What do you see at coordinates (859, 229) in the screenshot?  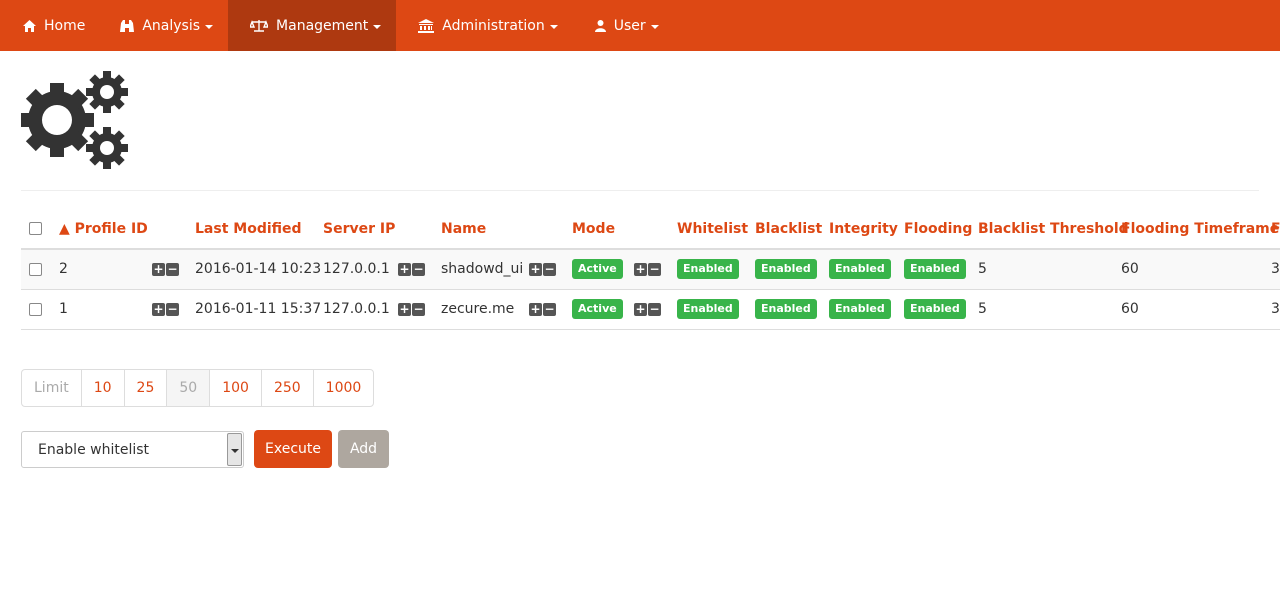 I see `col-integrity: Integrity` at bounding box center [859, 229].